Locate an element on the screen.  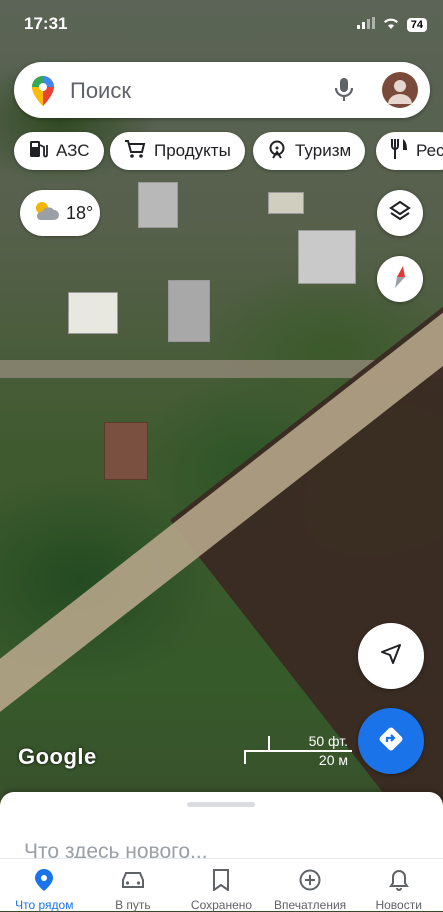
partly-cloudy-icon is located at coordinates (46, 213).